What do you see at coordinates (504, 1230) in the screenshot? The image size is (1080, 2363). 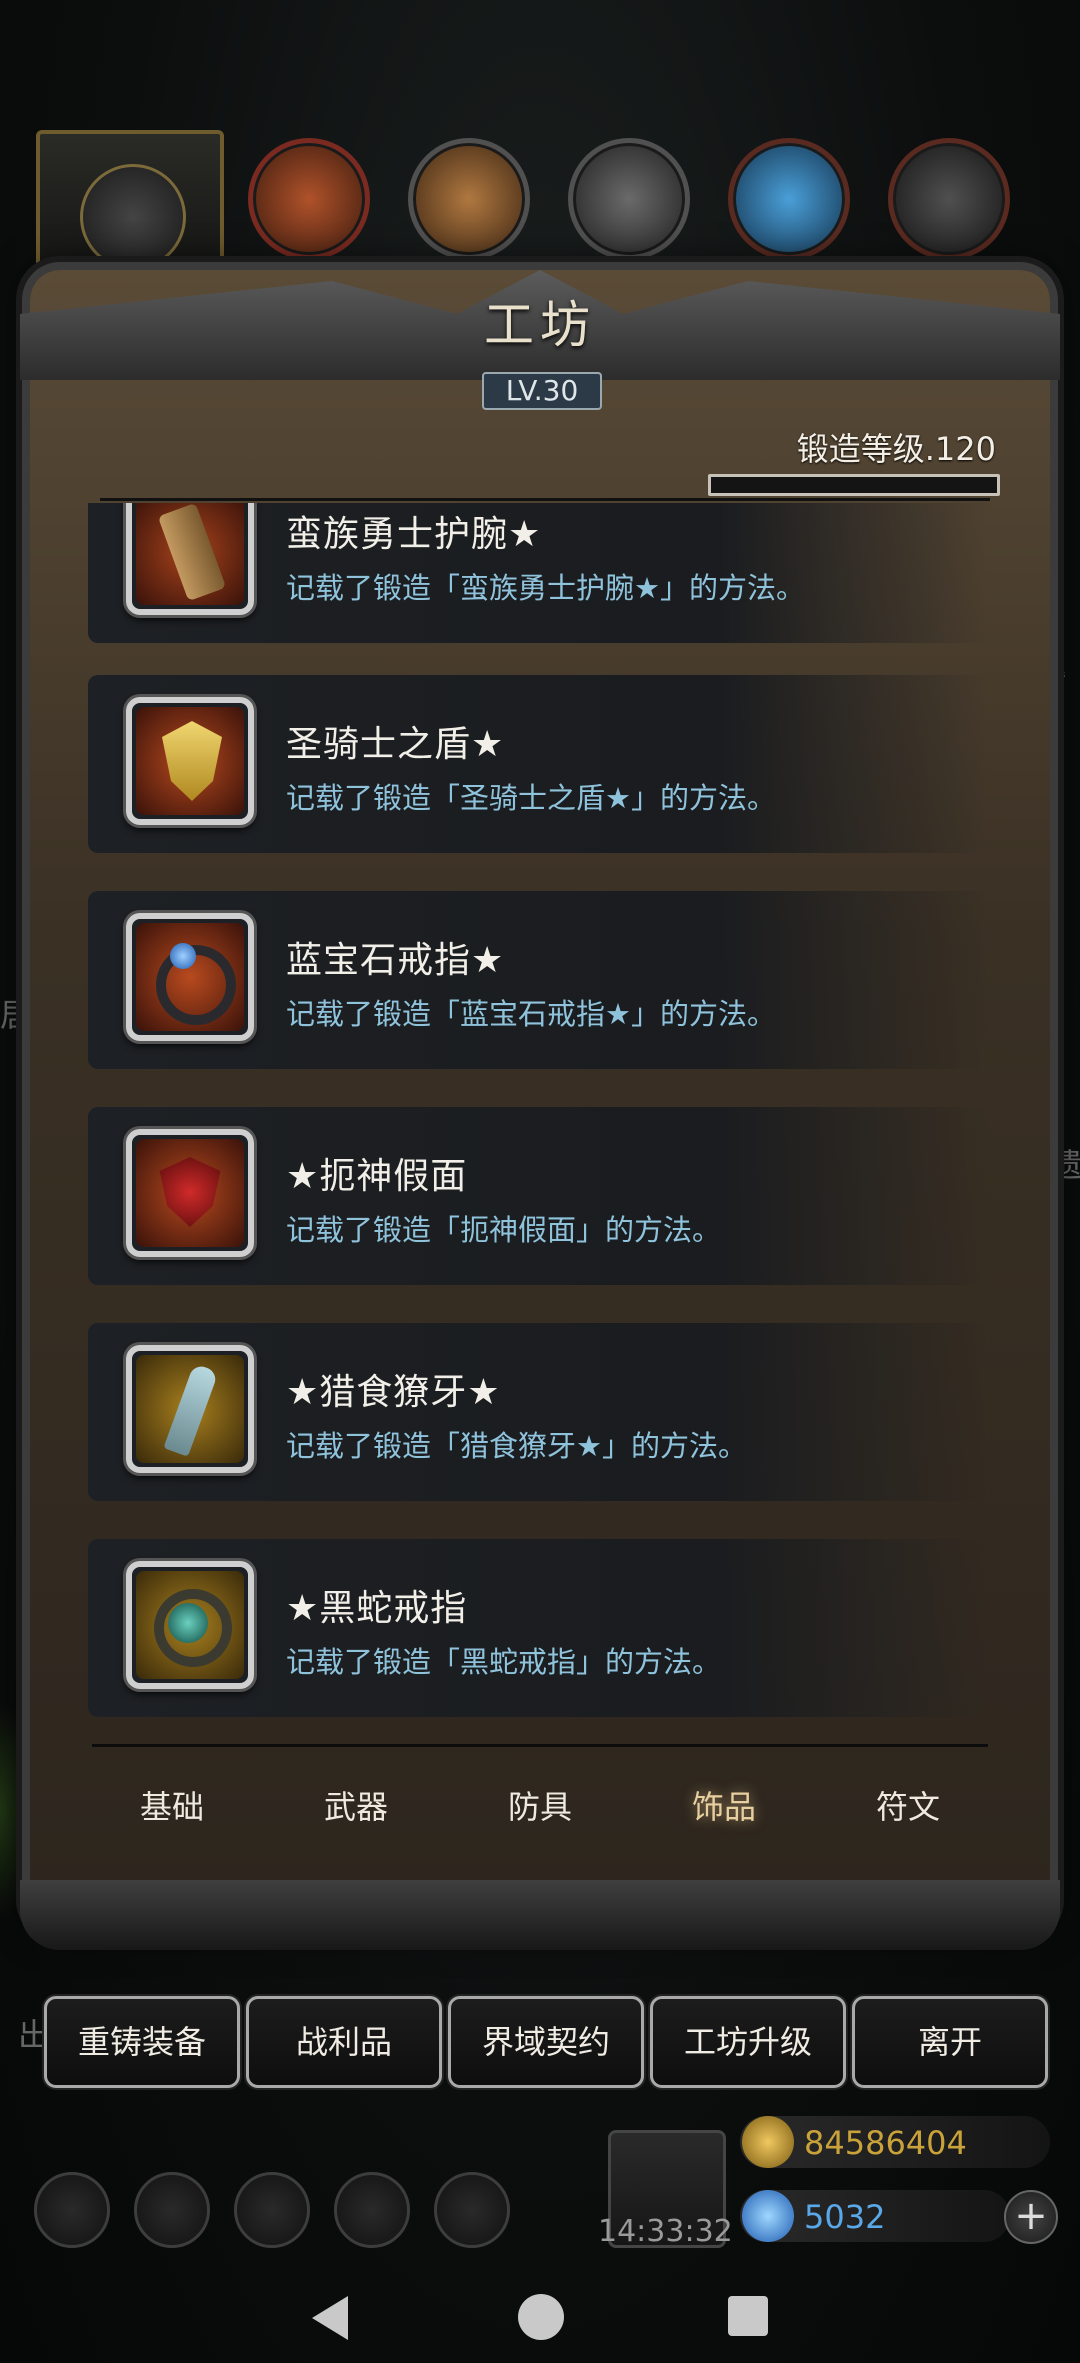 I see `item-desc: 记载了锻造「扼神假面」的方法。` at bounding box center [504, 1230].